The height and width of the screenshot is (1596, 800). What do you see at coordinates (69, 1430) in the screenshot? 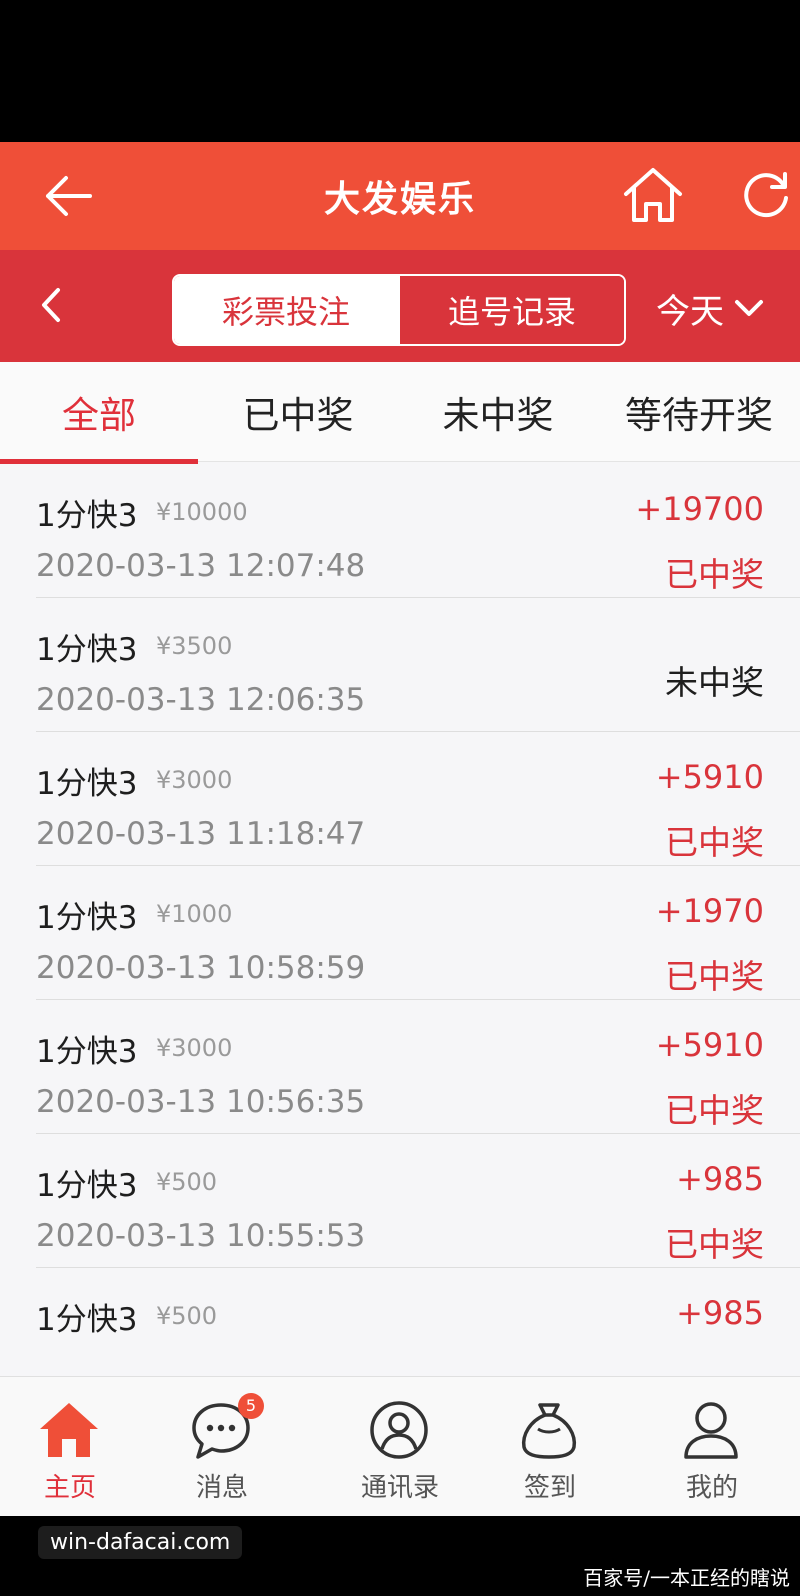
I see `home-filled-icon` at bounding box center [69, 1430].